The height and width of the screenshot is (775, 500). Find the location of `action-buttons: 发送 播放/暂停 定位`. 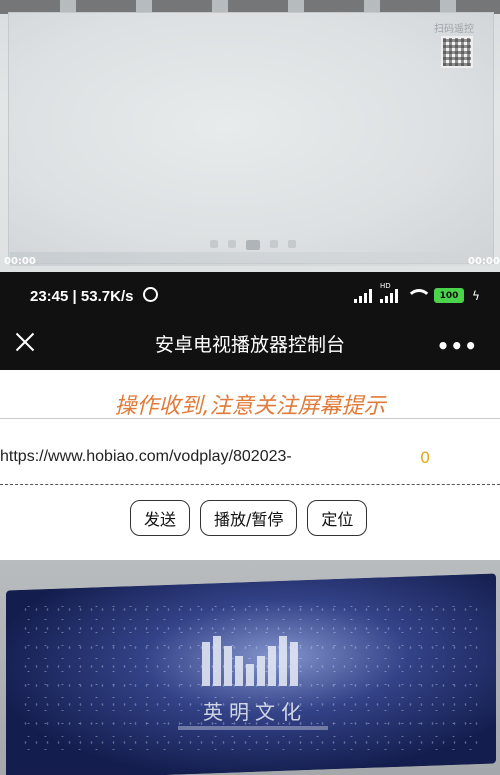

action-buttons: 发送 播放/暂停 定位 is located at coordinates (249, 518).